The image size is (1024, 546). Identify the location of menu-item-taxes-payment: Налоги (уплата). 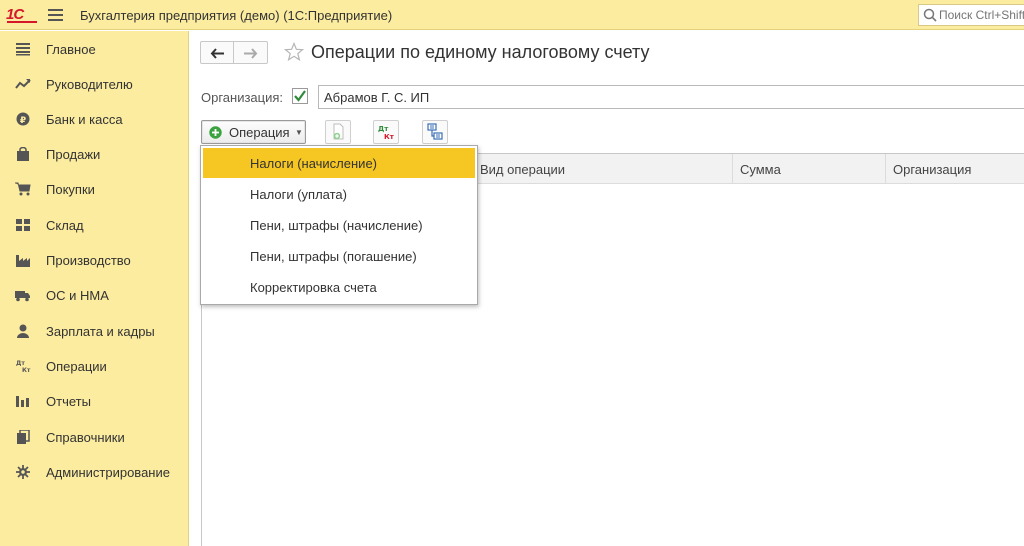
(339, 194).